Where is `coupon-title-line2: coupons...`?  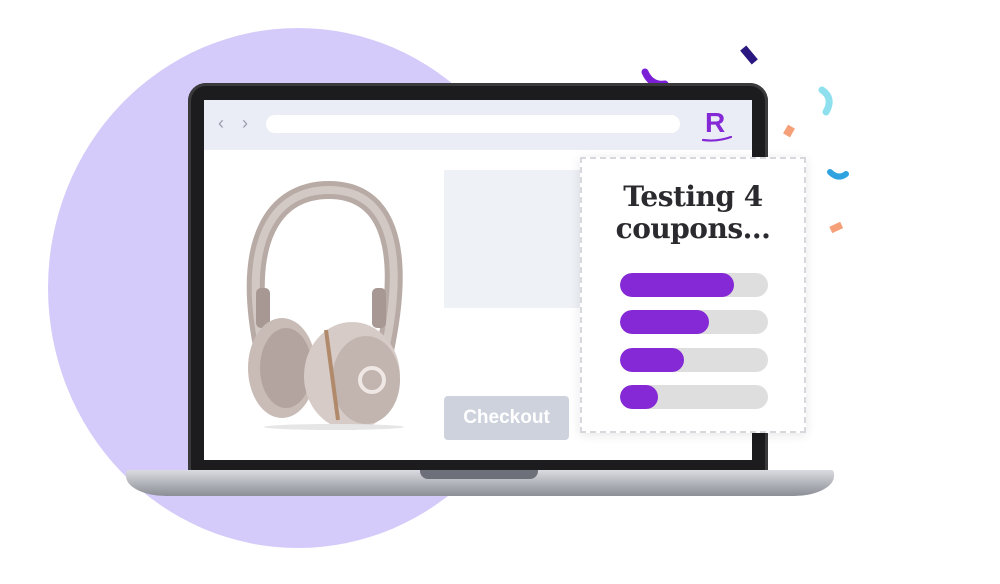
coupon-title-line2: coupons... is located at coordinates (693, 228).